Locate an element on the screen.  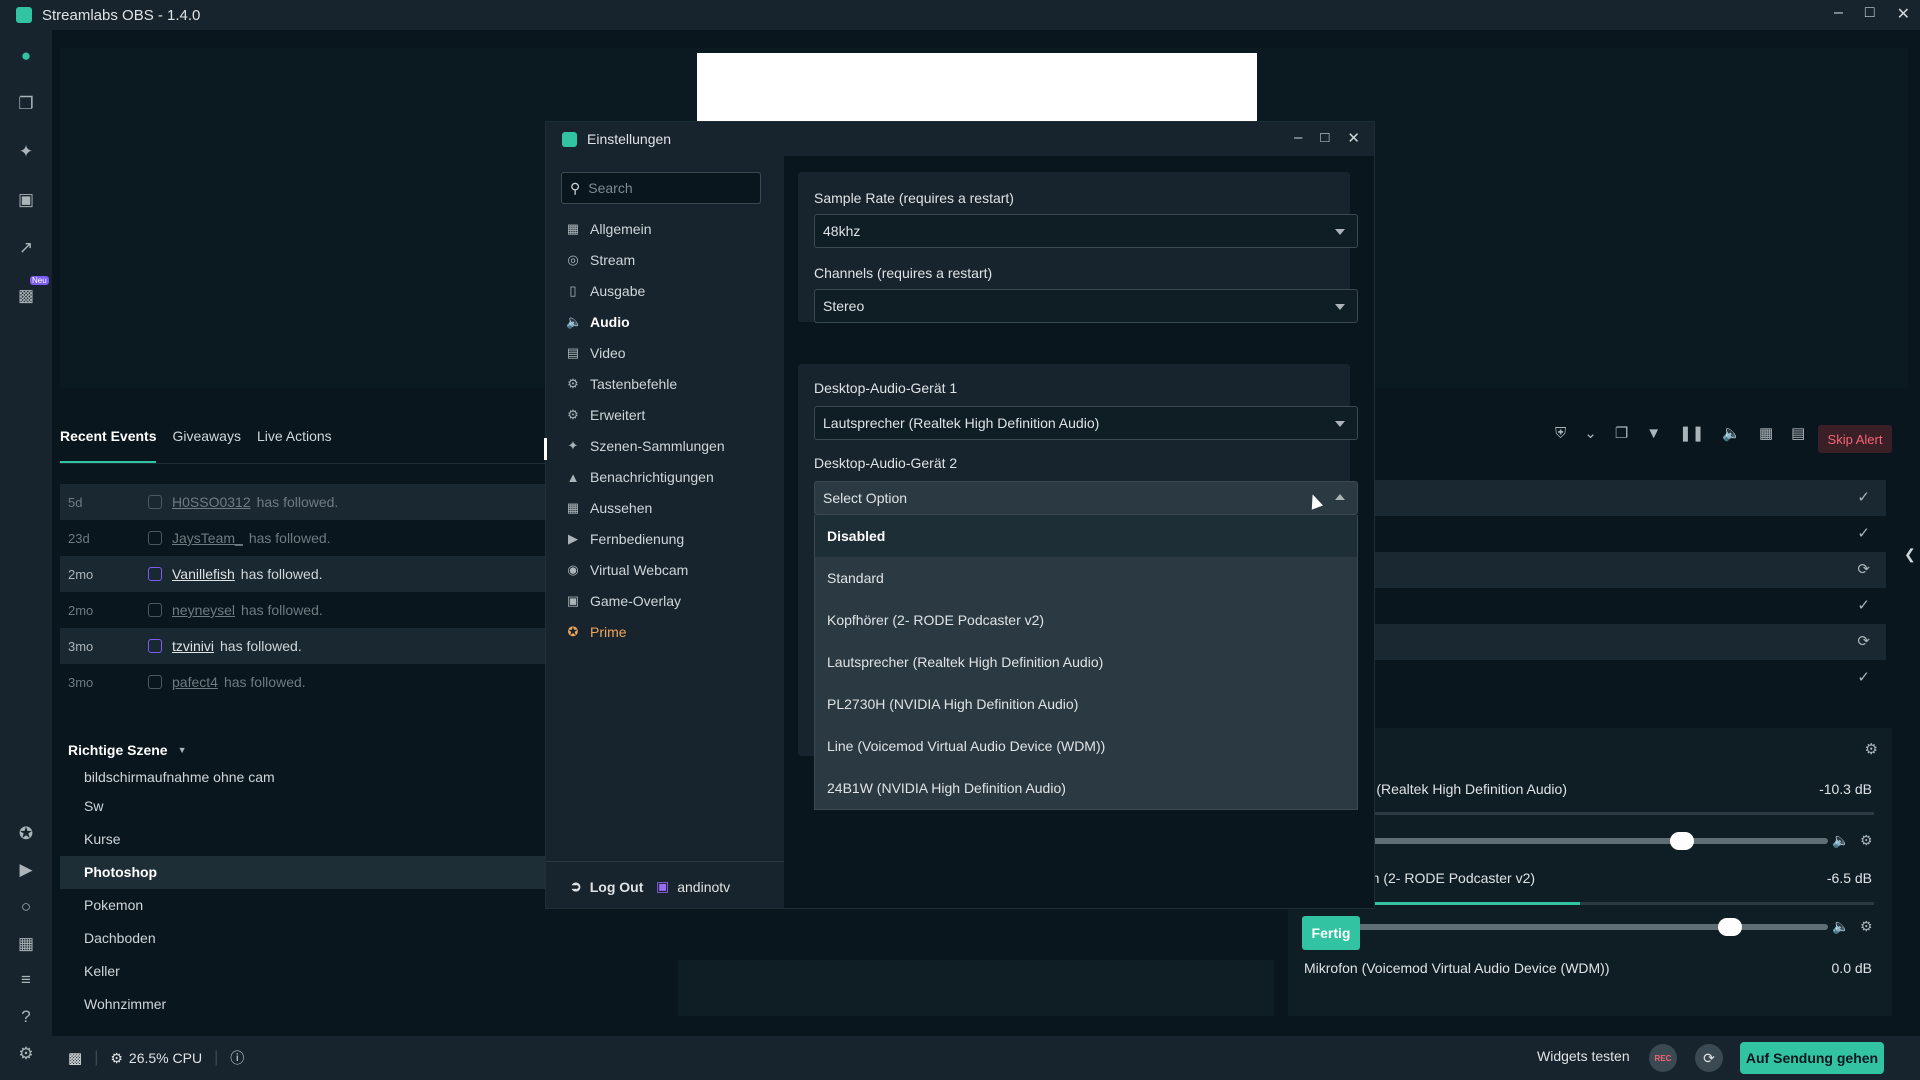
settings-search-input: ⚲ Search is located at coordinates (661, 188).